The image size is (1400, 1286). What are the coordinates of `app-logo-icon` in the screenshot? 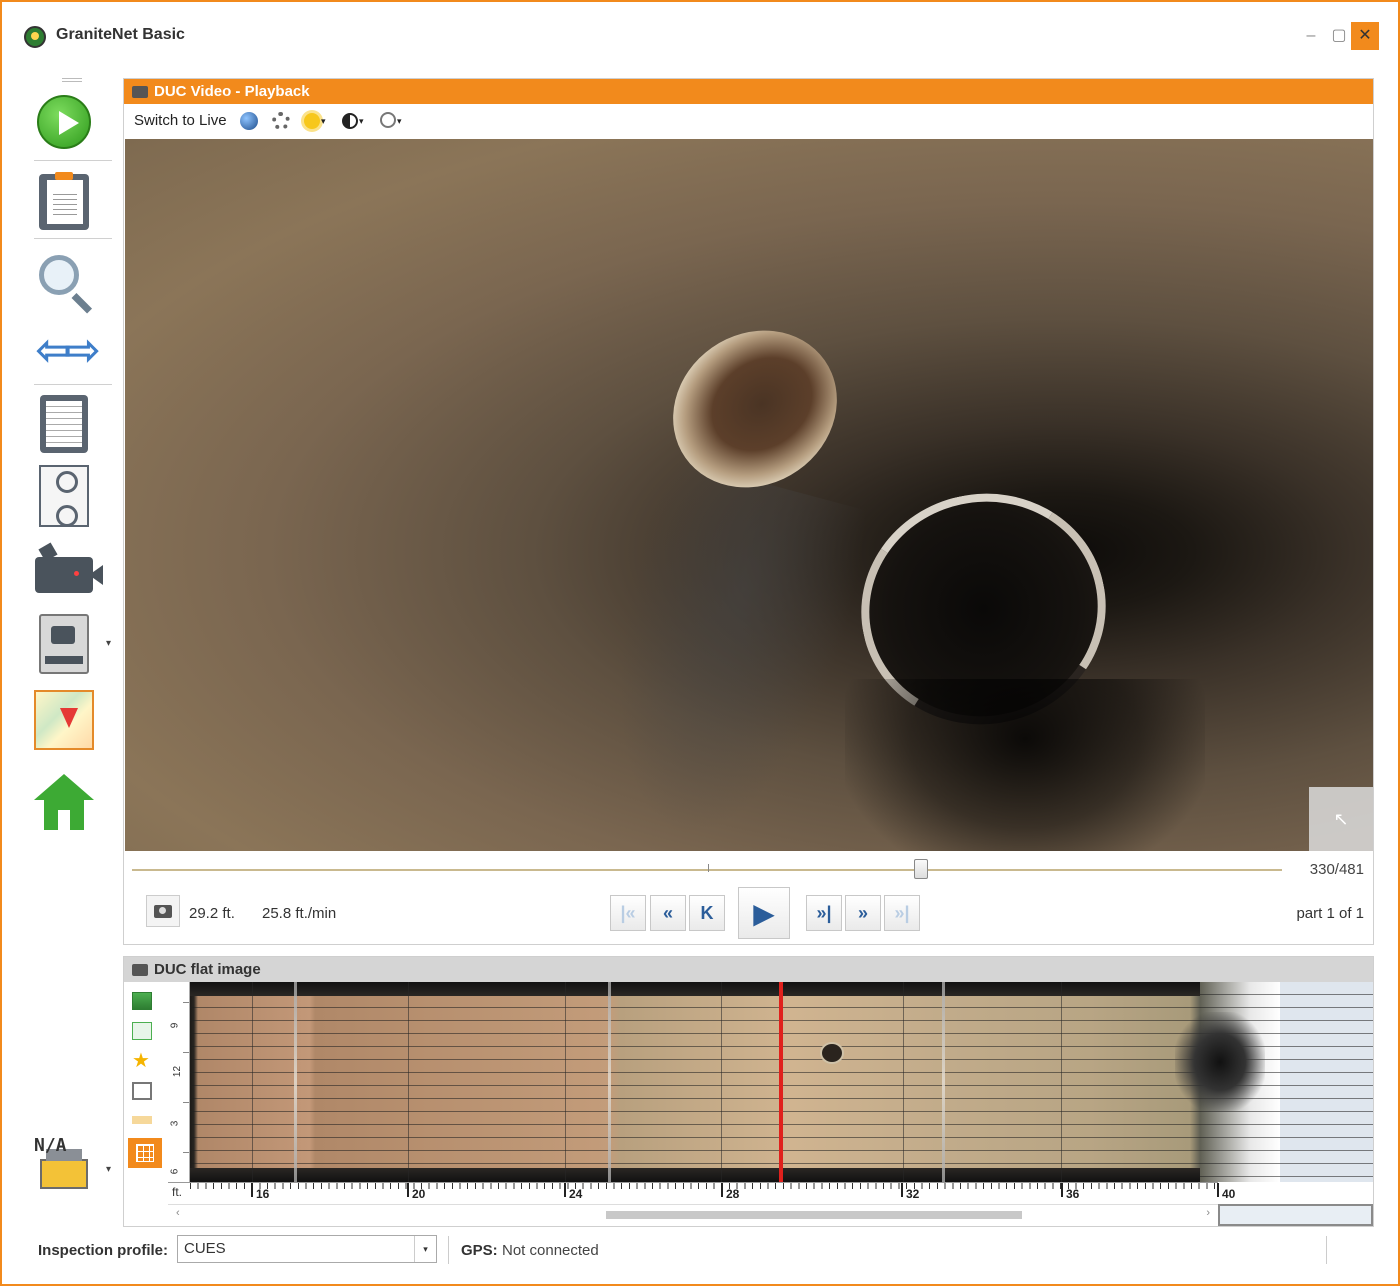 It's located at (35, 37).